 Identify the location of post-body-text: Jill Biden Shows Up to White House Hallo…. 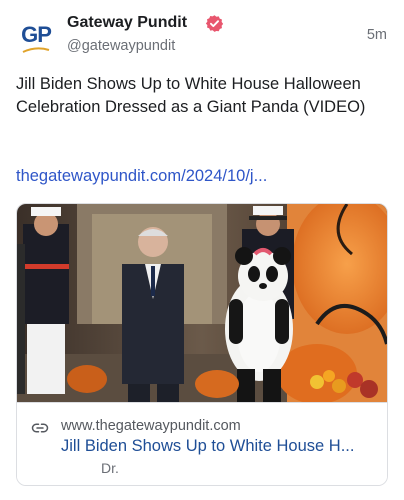
(191, 95).